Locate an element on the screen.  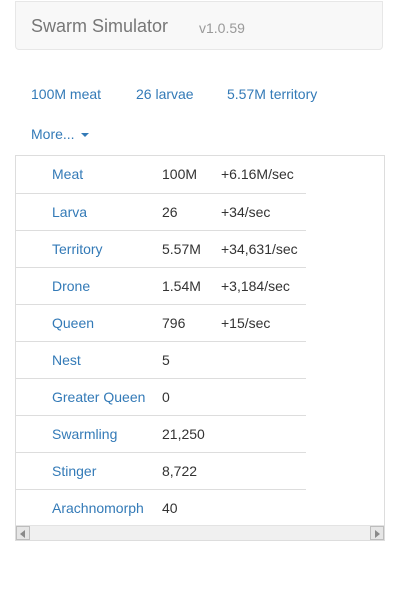
summary-meat-link: 100M meat is located at coordinates (66, 94).